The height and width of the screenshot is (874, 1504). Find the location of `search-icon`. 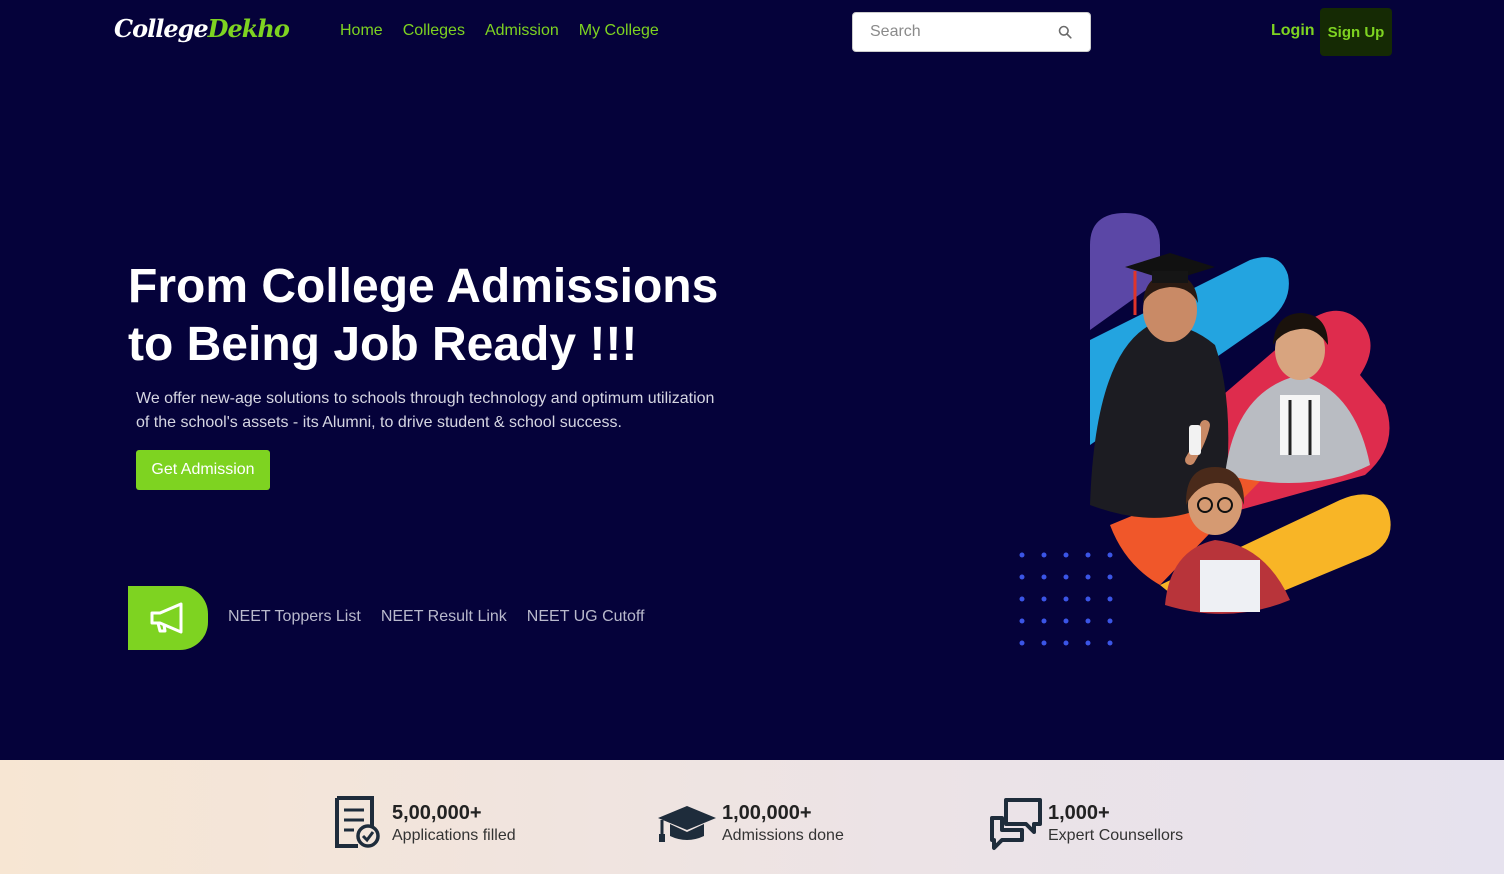

search-icon is located at coordinates (1065, 32).